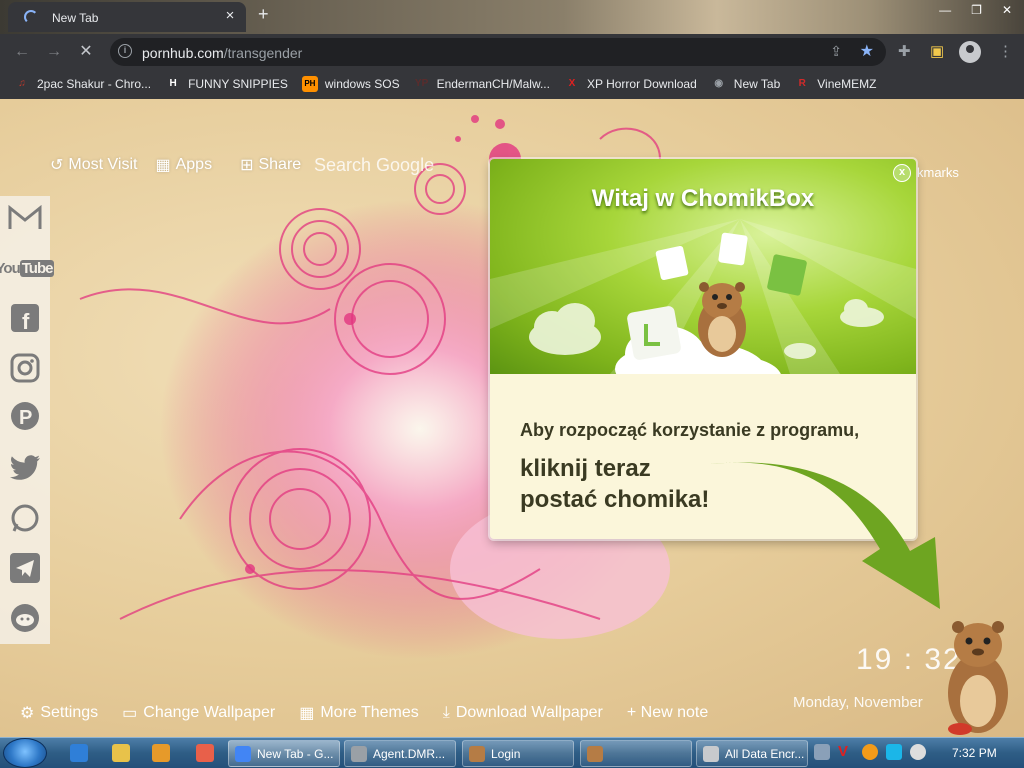  I want to click on minimize-button: —, so click(945, 10).